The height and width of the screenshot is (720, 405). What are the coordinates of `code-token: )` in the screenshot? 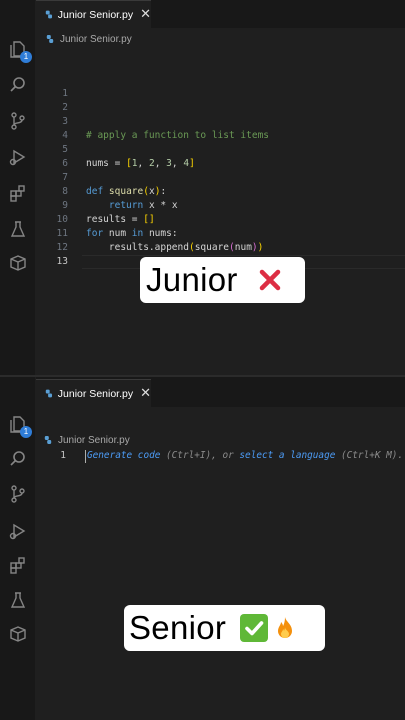 It's located at (260, 247).